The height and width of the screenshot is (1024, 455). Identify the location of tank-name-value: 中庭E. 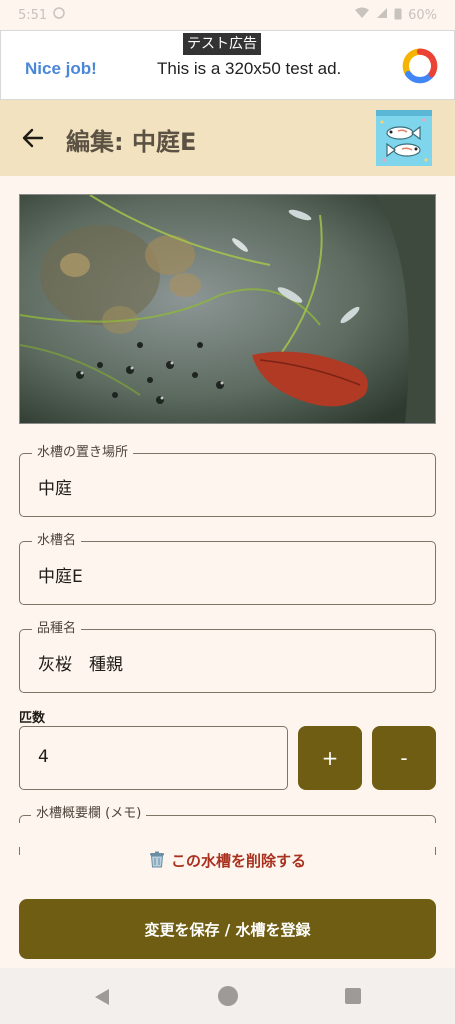
(60, 577).